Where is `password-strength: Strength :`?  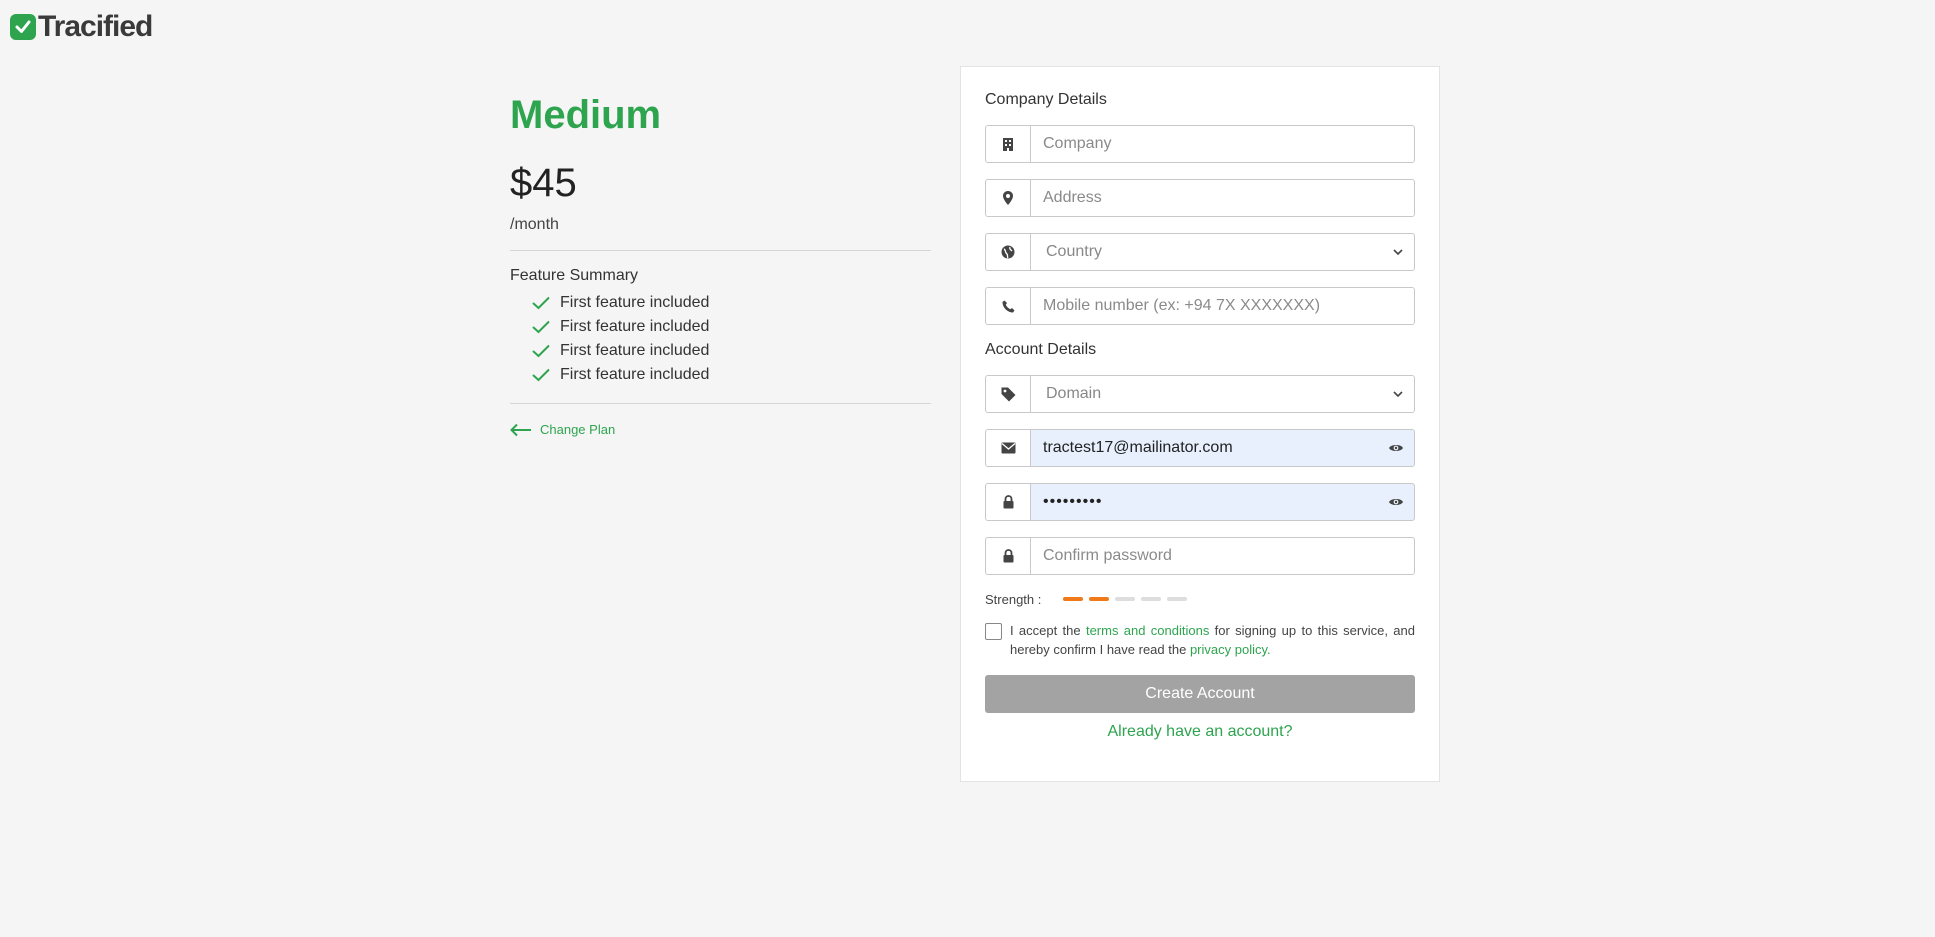
password-strength: Strength : is located at coordinates (1200, 599).